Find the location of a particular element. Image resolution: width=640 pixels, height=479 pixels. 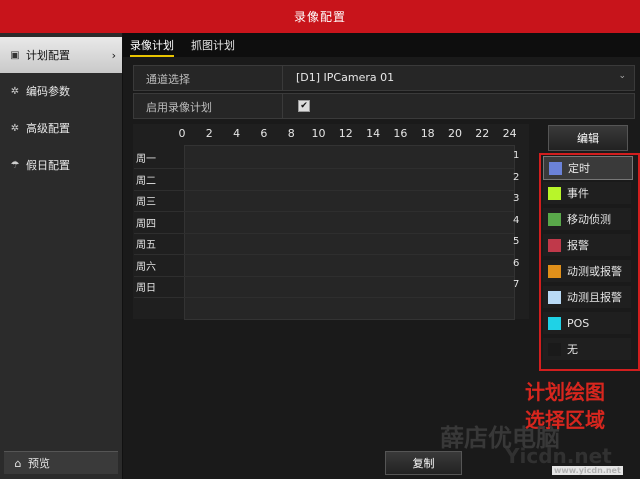

copy-button: 复制 is located at coordinates (423, 463).